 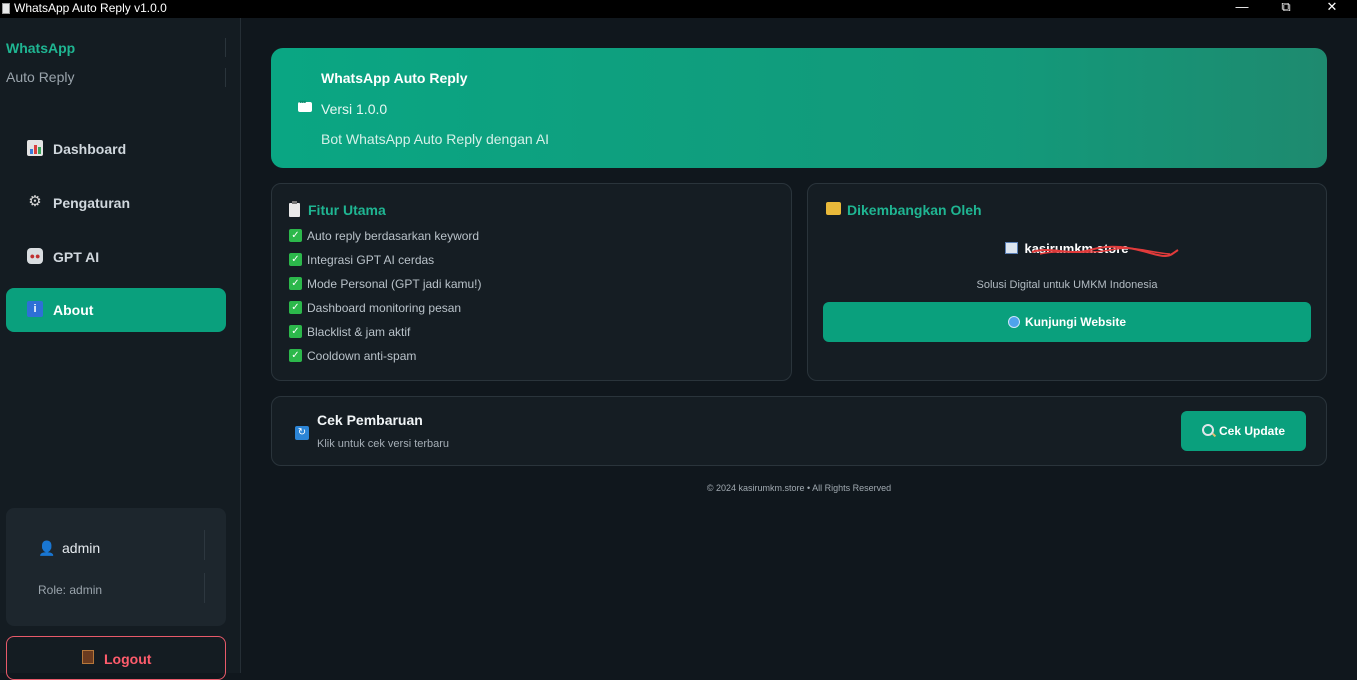 I want to click on check-update-button: Cek Update, so click(x=1243, y=431).